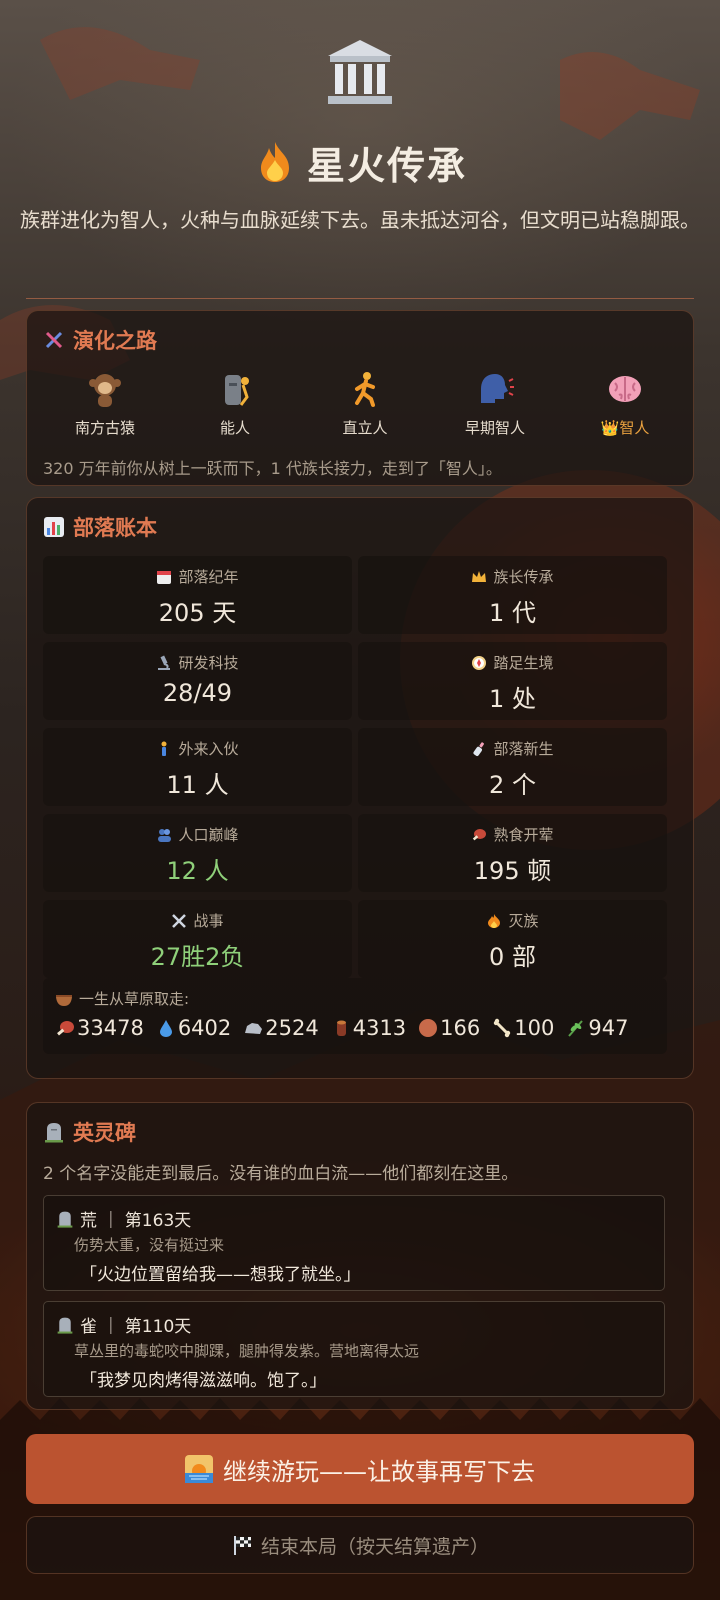 The image size is (720, 1600). I want to click on evolution-description: 320 万年前你从树上一跃而下，1 代族长接力，走到了「智人」。, so click(272, 468).